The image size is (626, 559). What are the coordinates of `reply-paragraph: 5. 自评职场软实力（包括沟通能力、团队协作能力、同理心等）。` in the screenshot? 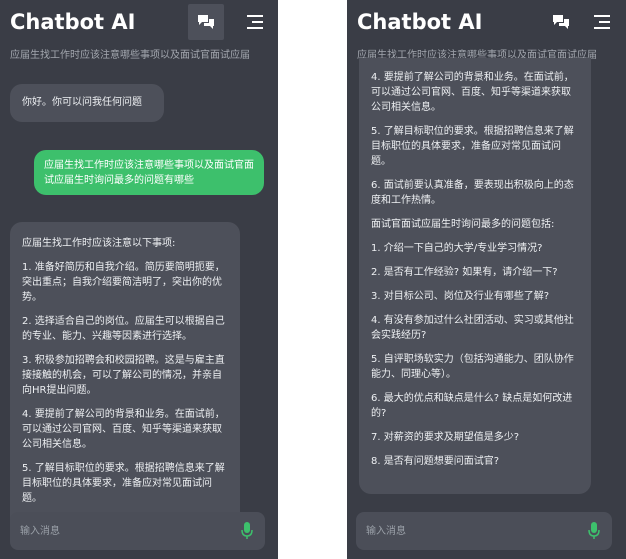 It's located at (472, 367).